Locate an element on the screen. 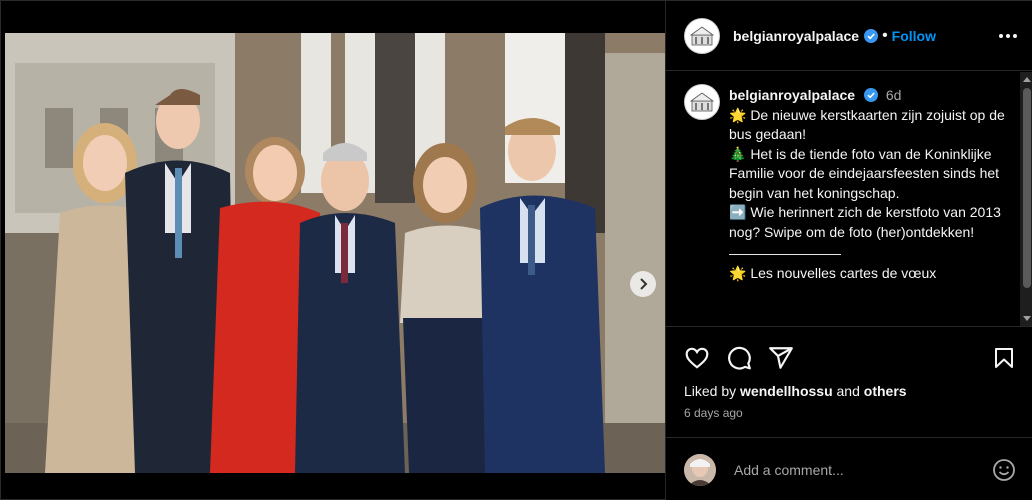 Image resolution: width=1032 pixels, height=500 pixels. post-header: belgianroyalpalace • Follow is located at coordinates (849, 36).